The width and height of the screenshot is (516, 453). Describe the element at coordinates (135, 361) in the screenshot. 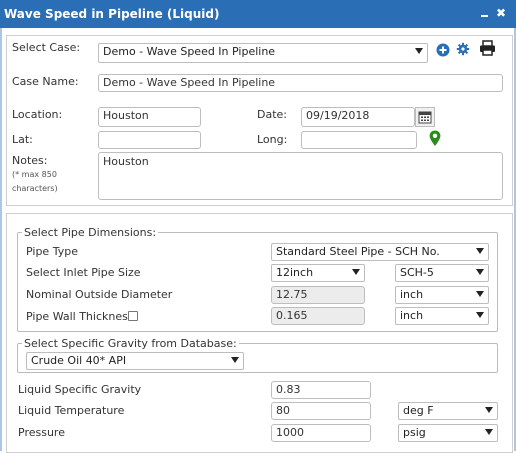

I see `gravity-database-dropdown: Crude Oil 40* API` at that location.